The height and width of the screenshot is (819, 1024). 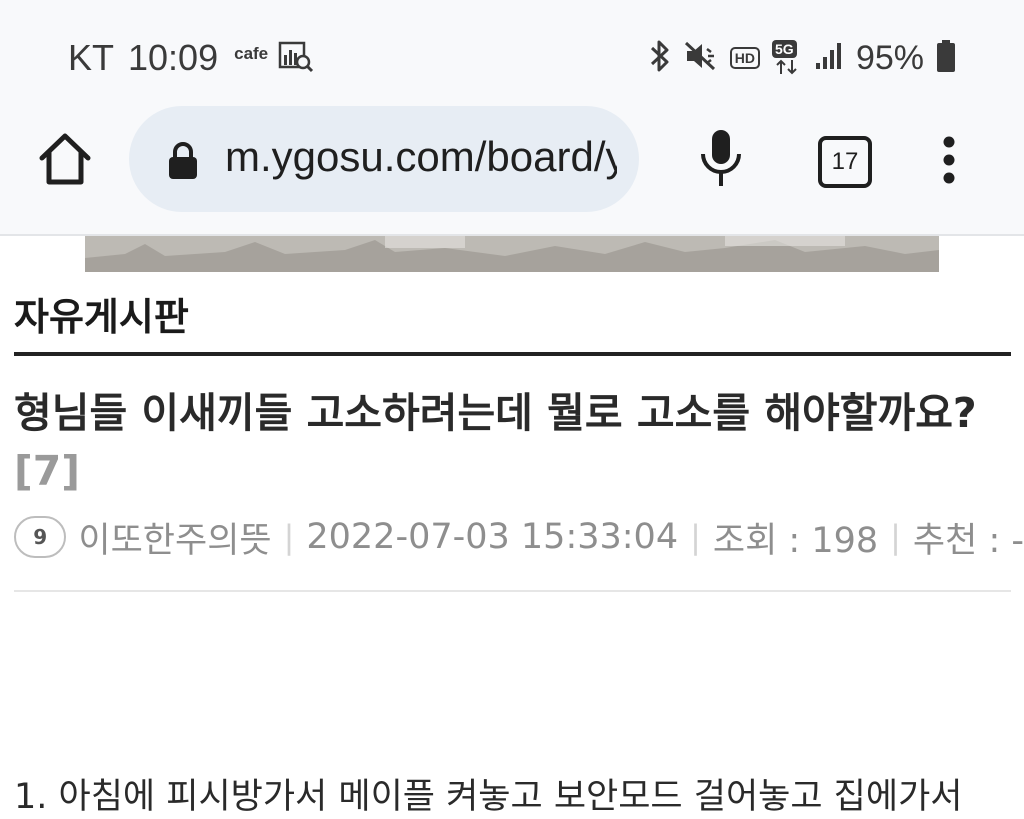 What do you see at coordinates (251, 53) in the screenshot?
I see `cafe-notification-label: cafe` at bounding box center [251, 53].